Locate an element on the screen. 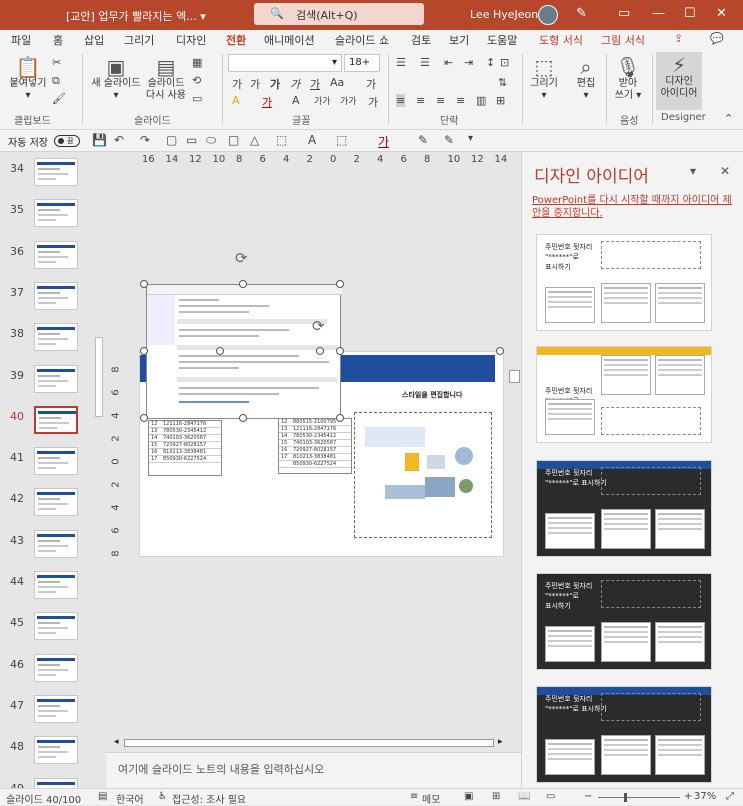 This screenshot has width=743, height=806. scroll-left-icon: ◂ is located at coordinates (116, 742).